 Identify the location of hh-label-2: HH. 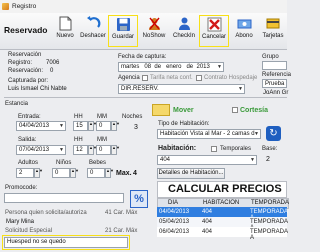
(78, 140).